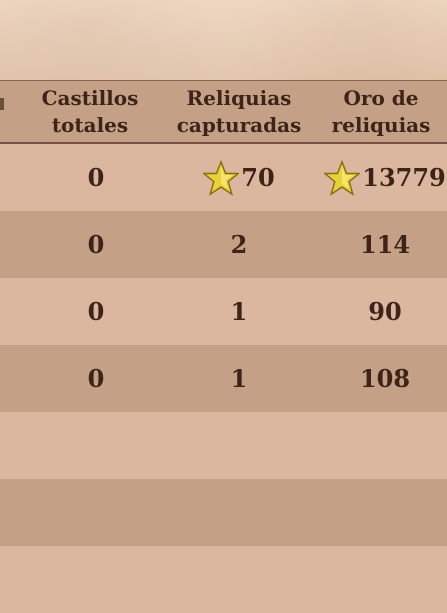 The width and height of the screenshot is (447, 613). What do you see at coordinates (239, 112) in the screenshot?
I see `header-captured-relics: Reliquias capturadas` at bounding box center [239, 112].